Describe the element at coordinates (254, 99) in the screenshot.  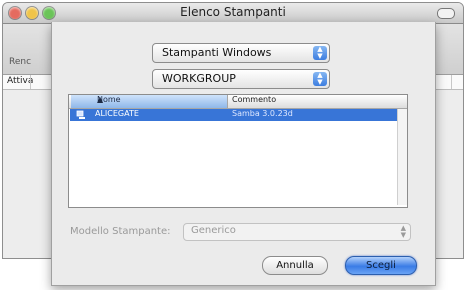
I see `column-comment-header: Commento` at that location.